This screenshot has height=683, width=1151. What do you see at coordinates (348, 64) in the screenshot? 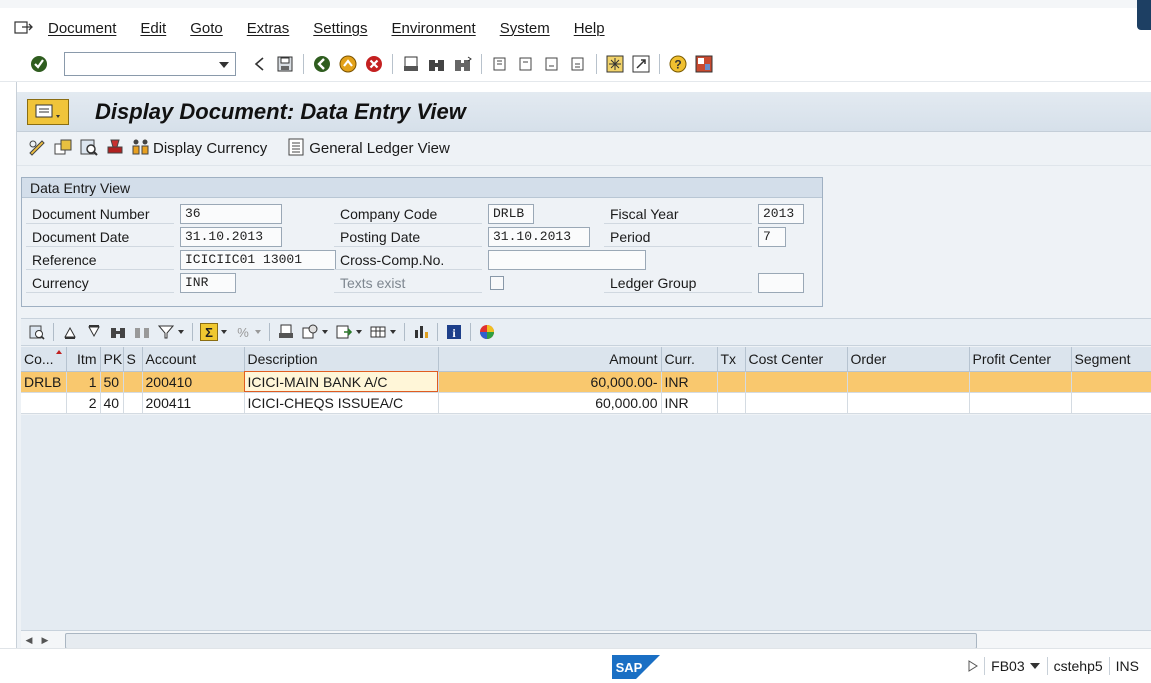
I see `exit-icon` at bounding box center [348, 64].